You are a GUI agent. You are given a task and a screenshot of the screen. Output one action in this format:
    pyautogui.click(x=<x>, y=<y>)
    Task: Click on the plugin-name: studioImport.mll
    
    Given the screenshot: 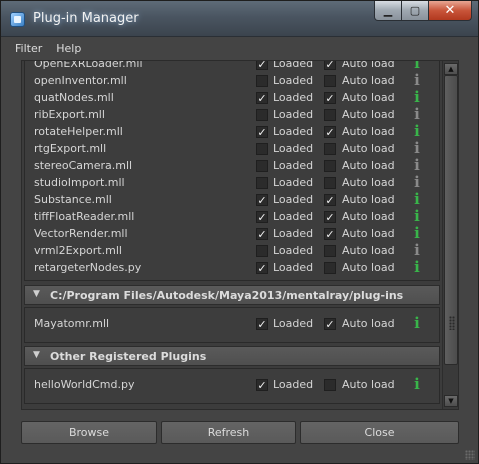 What is the action you would take?
    pyautogui.click(x=79, y=182)
    